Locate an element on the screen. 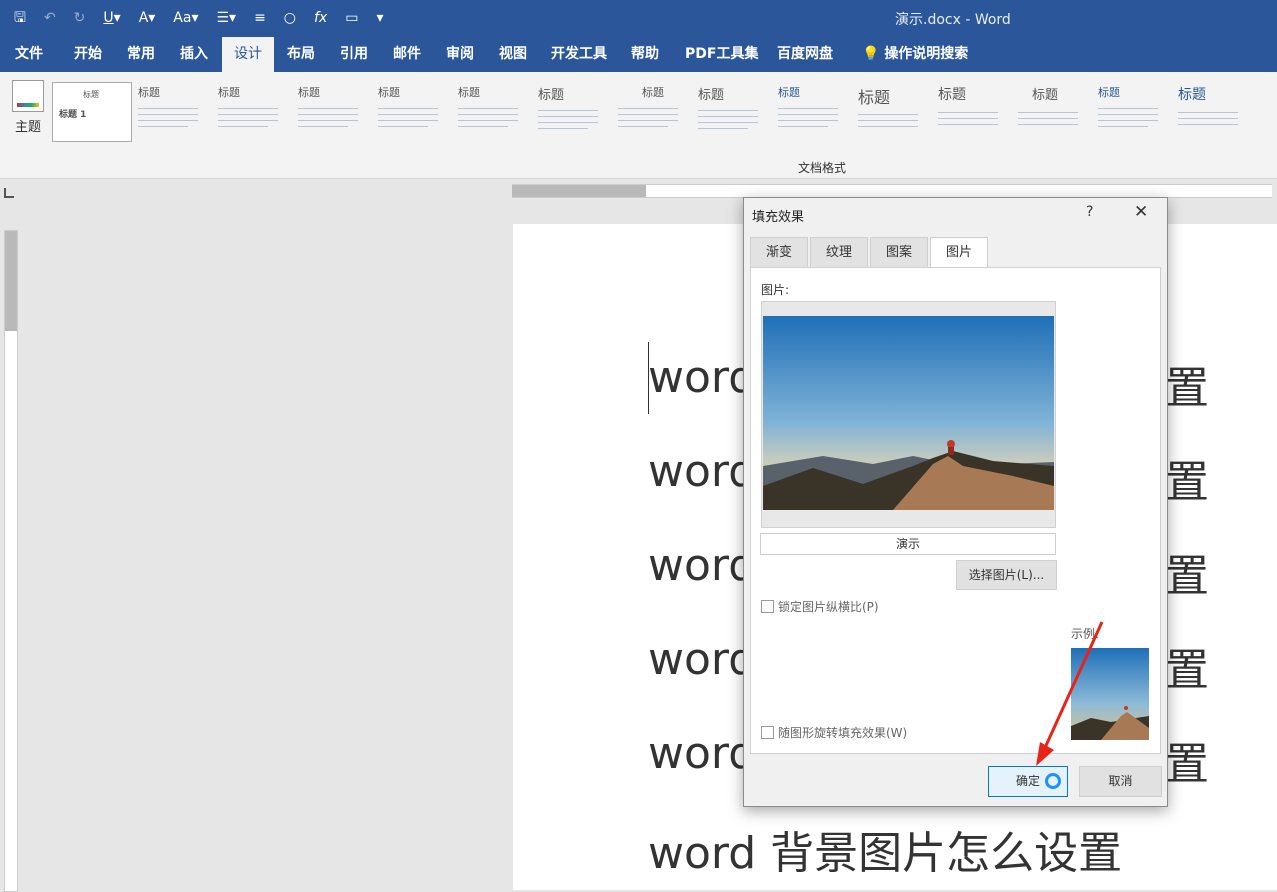 Image resolution: width=1277 pixels, height=892 pixels. tab-picture: 图片 is located at coordinates (959, 253).